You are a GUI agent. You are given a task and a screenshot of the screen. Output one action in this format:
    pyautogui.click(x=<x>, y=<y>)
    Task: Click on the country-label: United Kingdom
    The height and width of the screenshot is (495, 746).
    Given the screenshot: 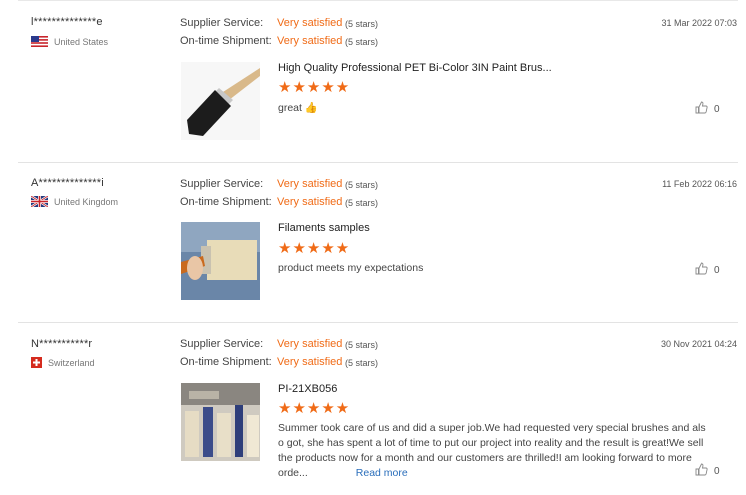 What is the action you would take?
    pyautogui.click(x=86, y=201)
    